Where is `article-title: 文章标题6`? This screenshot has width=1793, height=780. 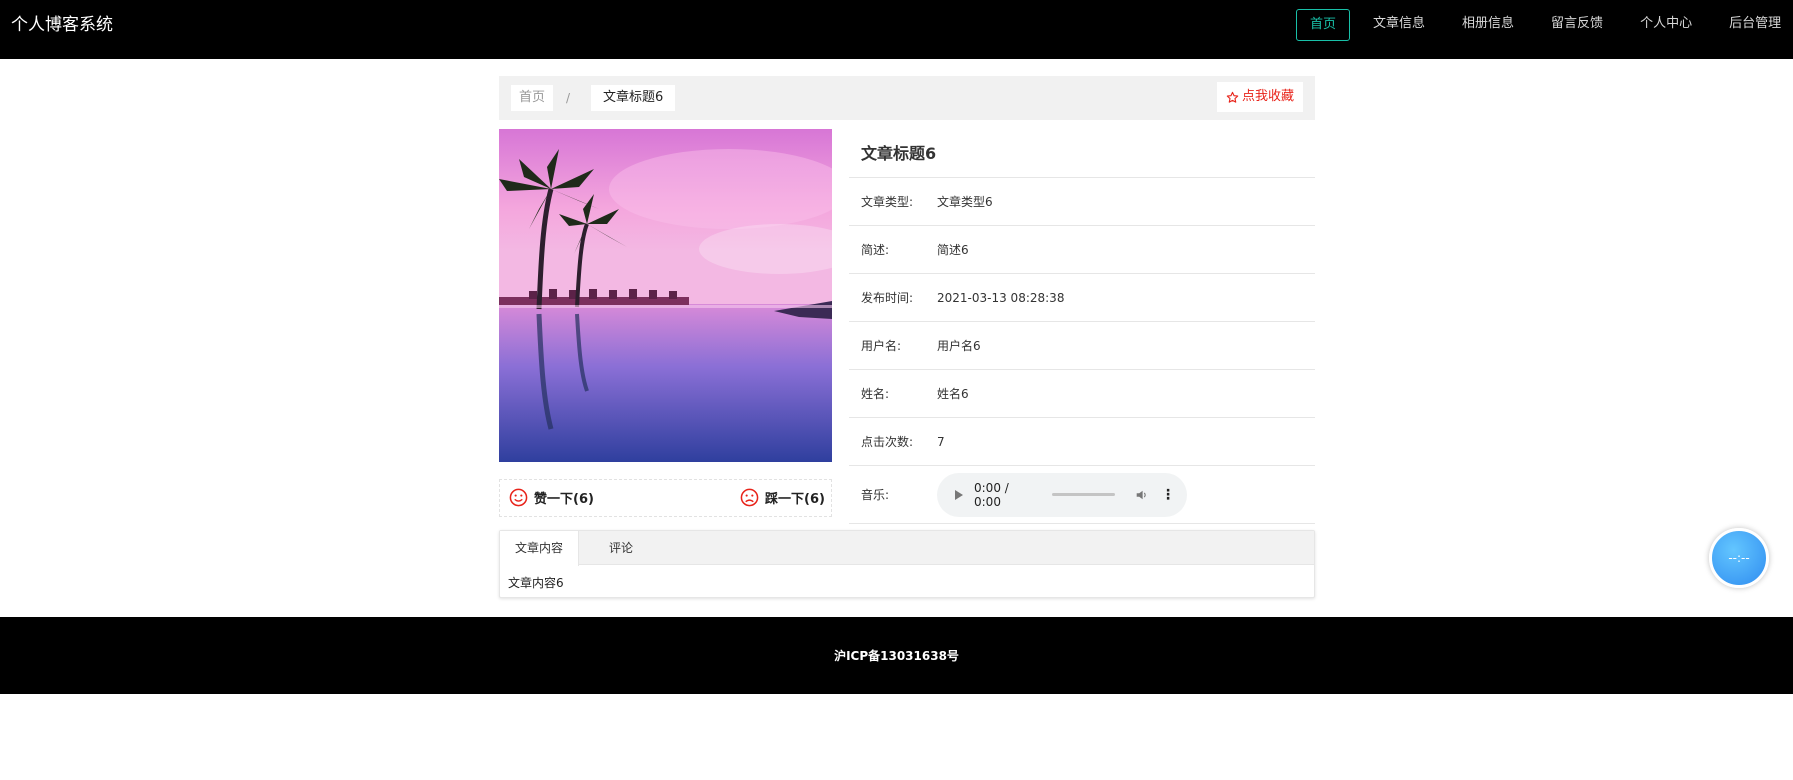
article-title: 文章标题6 is located at coordinates (1082, 153).